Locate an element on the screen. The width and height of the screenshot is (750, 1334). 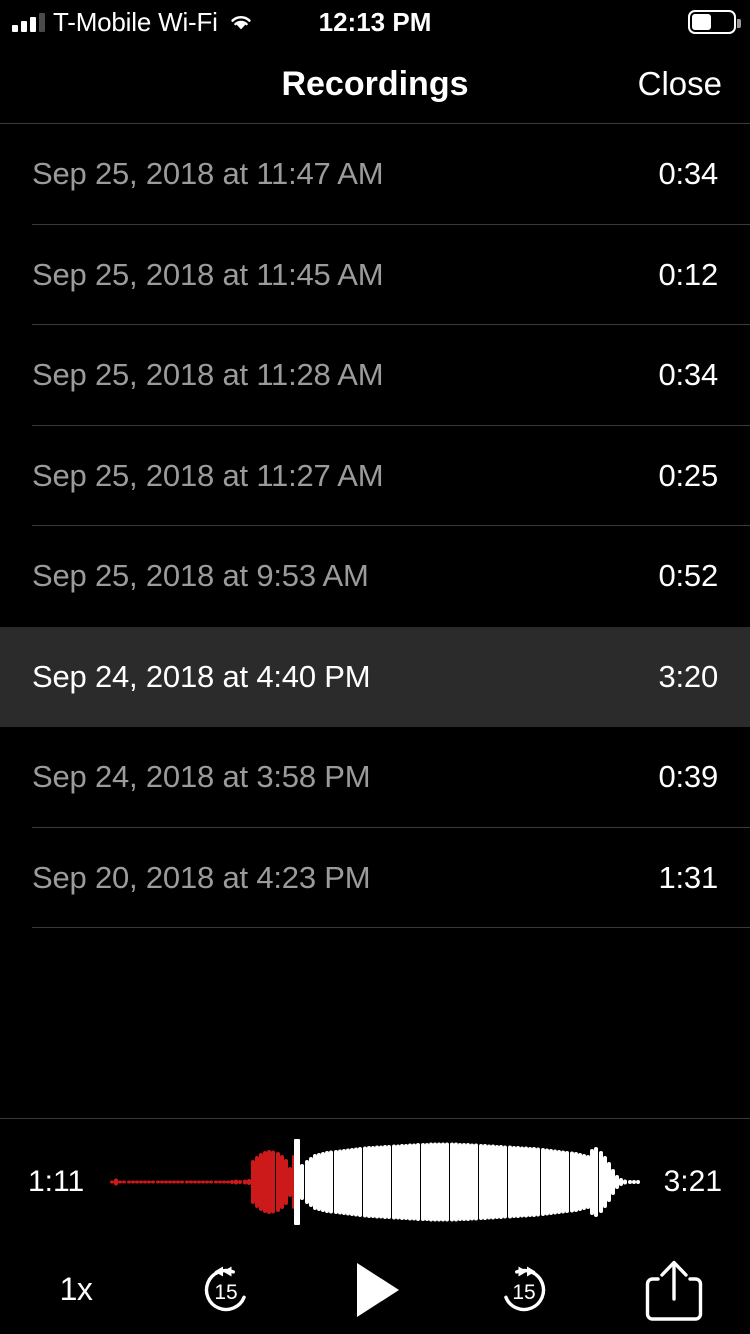
skip-back-15-icon: 15 is located at coordinates (226, 1289).